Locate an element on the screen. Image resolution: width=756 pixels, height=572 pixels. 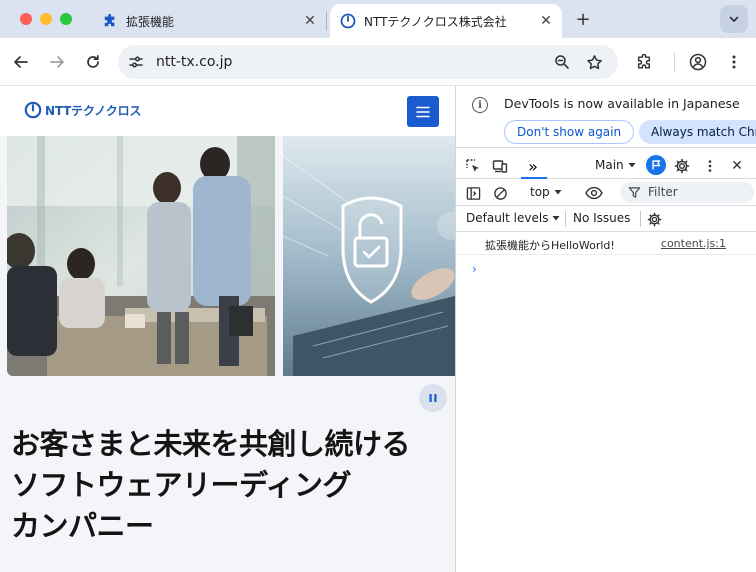
browser-menu-button is located at coordinates (734, 62).